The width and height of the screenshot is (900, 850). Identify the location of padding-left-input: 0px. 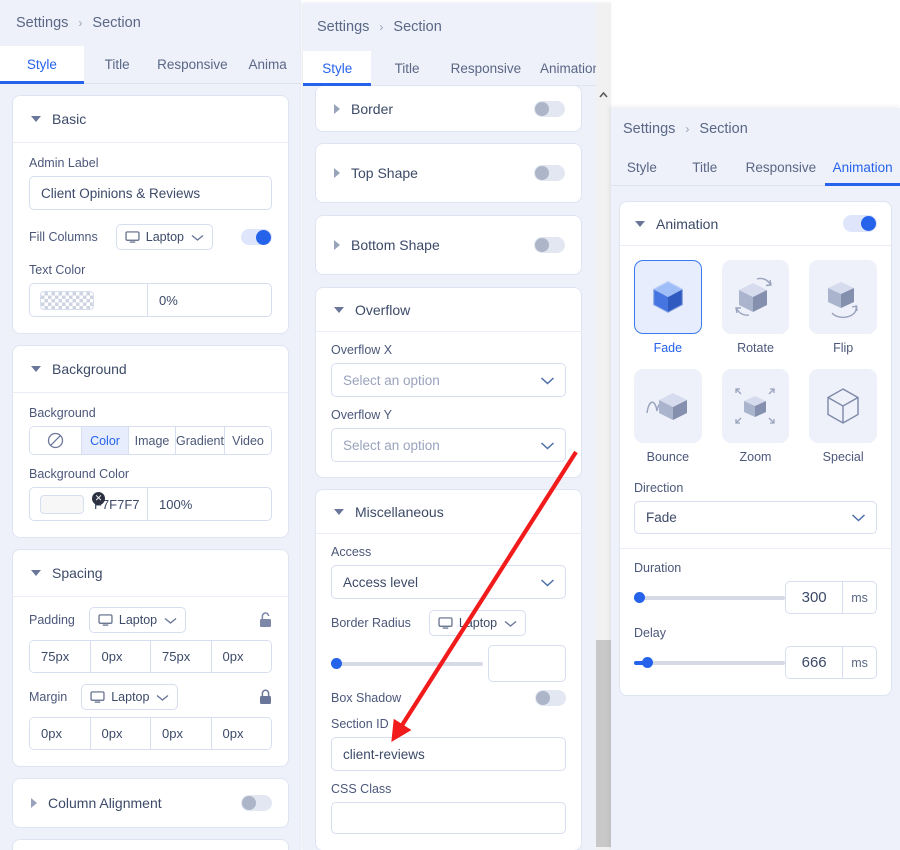
(241, 656).